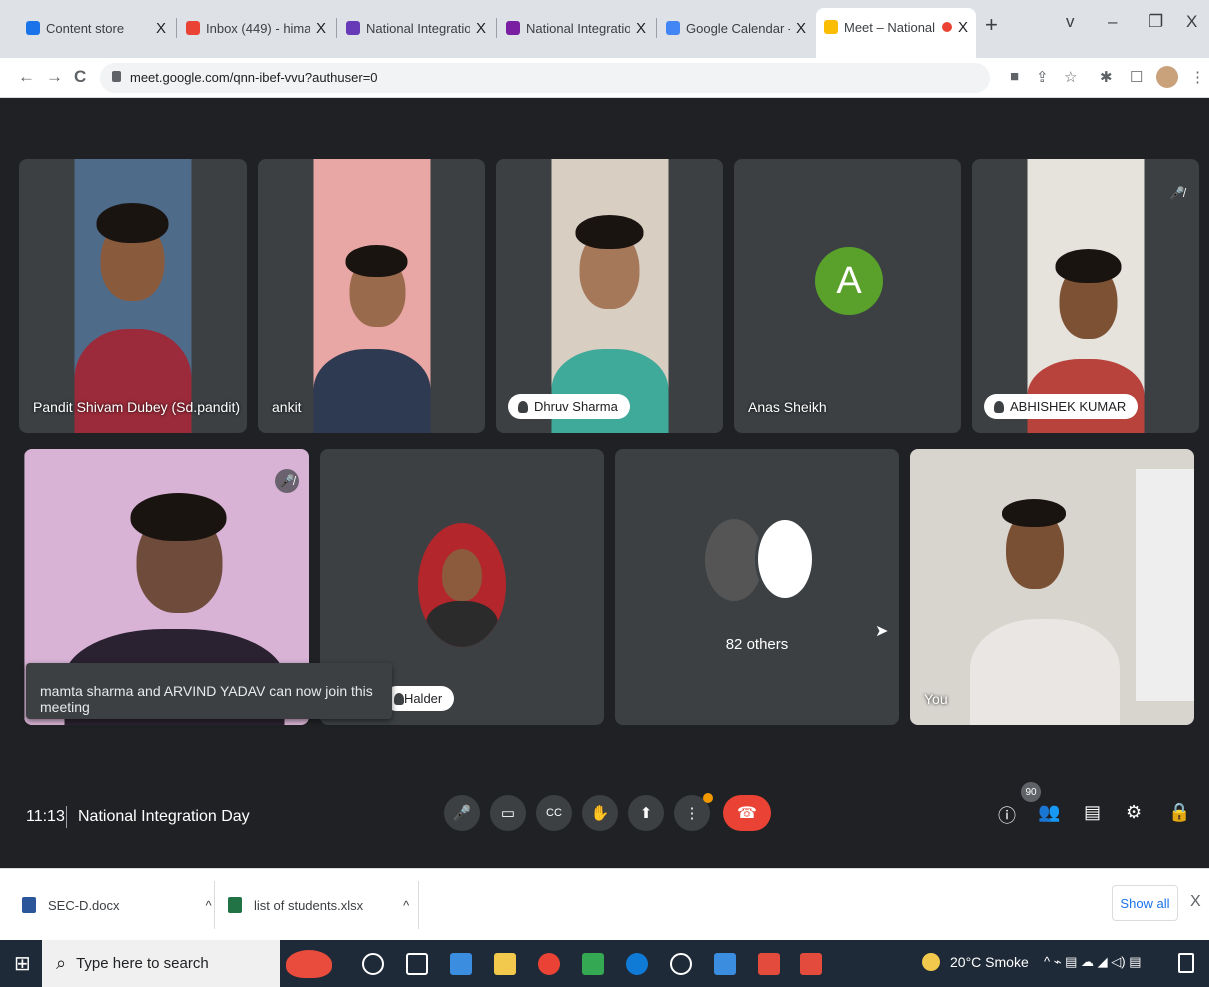  I want to click on profile-avatar, so click(1167, 77).